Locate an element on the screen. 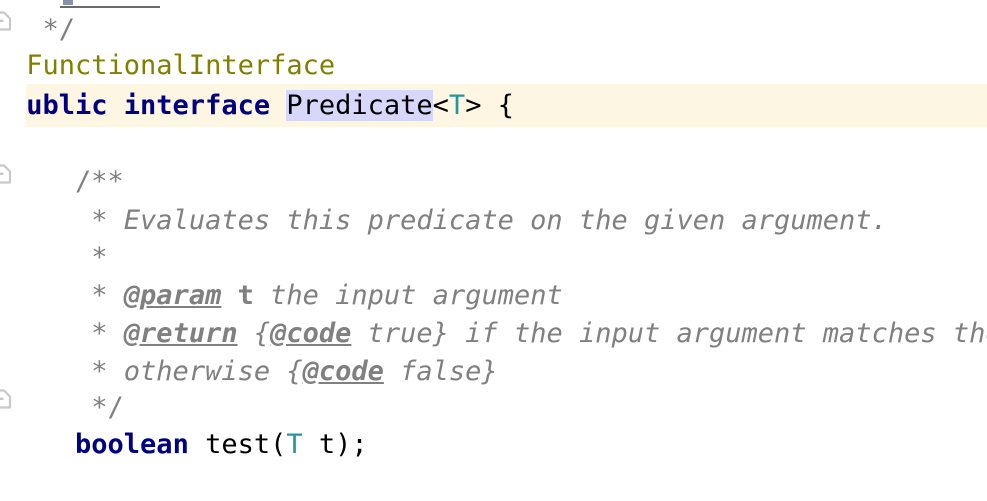 The image size is (987, 501). code-token: false} is located at coordinates (440, 371).